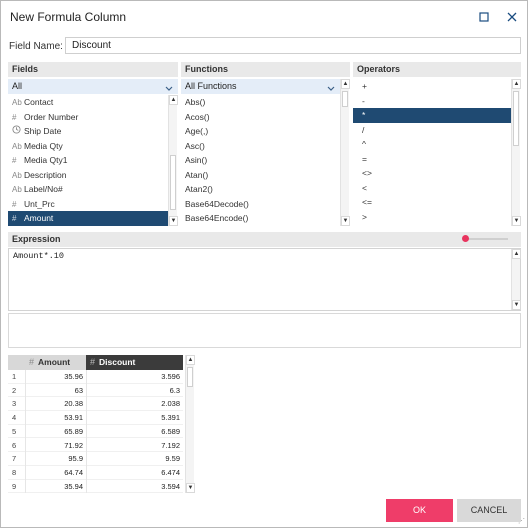 The image size is (528, 528). What do you see at coordinates (489, 510) in the screenshot?
I see `cancel-button: CANCEL` at bounding box center [489, 510].